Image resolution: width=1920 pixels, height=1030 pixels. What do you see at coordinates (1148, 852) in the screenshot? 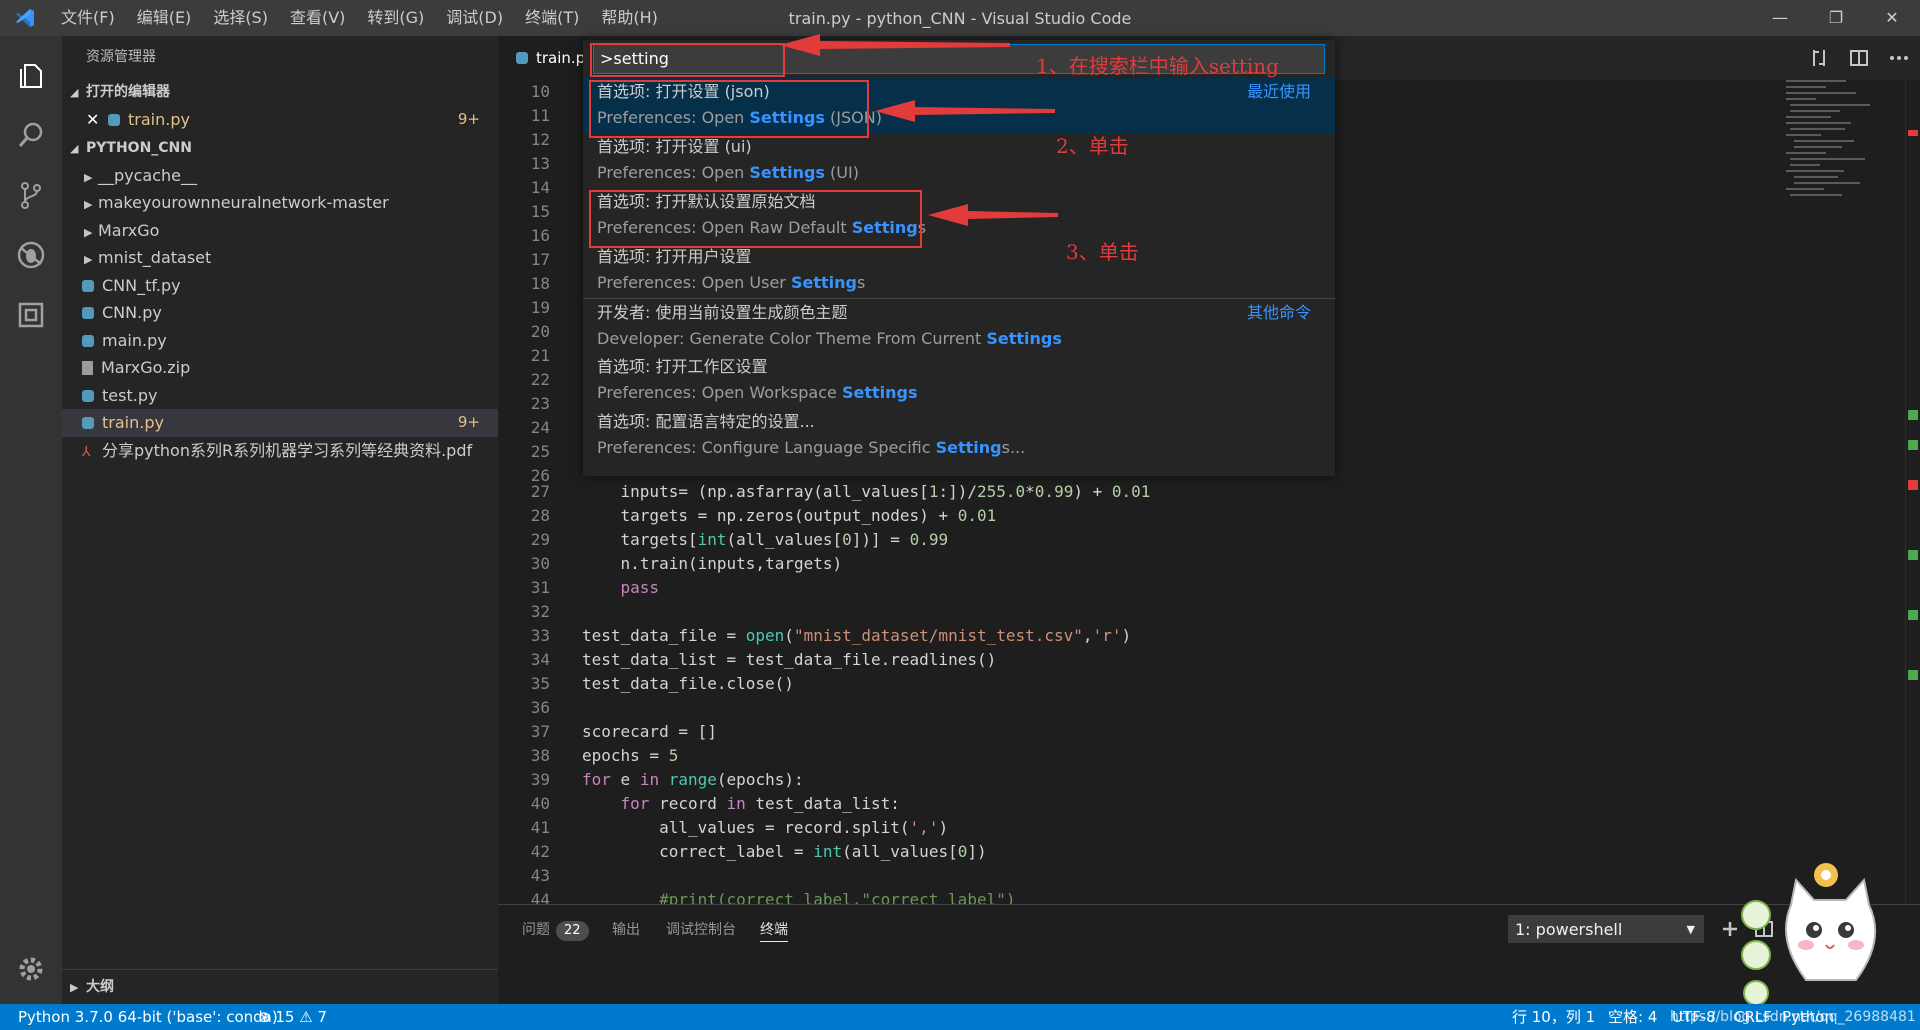
I see `code-line: 42 correct_label = int(all_values[0])` at bounding box center [1148, 852].